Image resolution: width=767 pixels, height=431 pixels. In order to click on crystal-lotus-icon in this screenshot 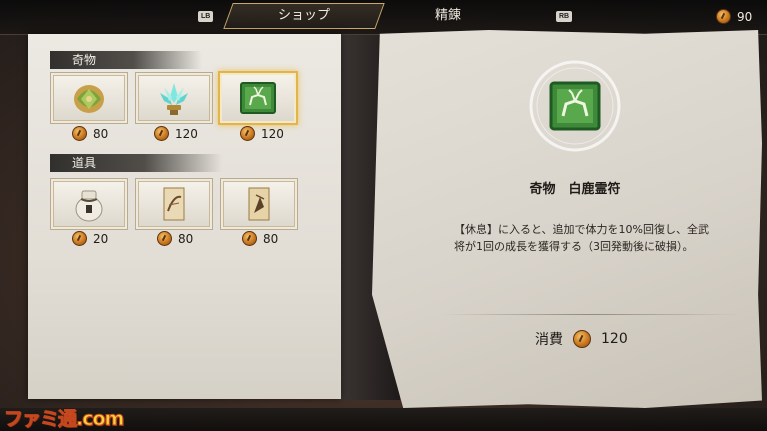, I will do `click(174, 98)`.